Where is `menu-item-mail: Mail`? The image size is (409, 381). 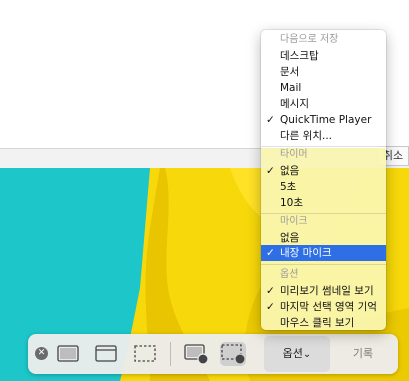
menu-item-mail: Mail is located at coordinates (323, 88).